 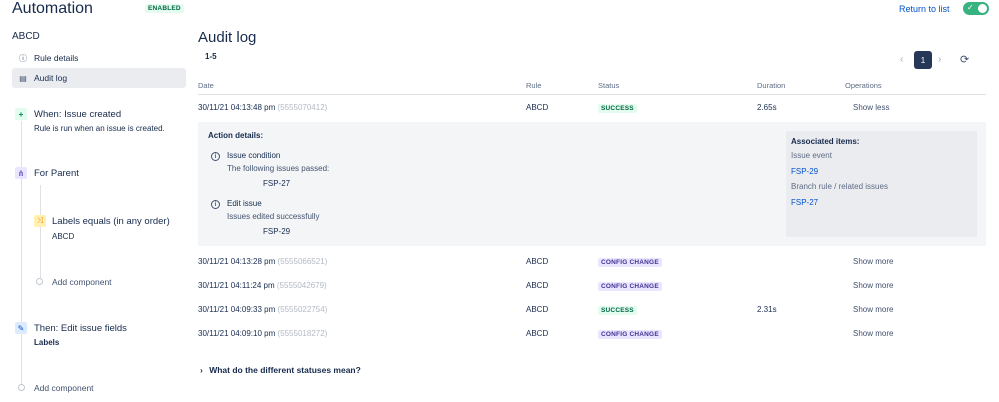 What do you see at coordinates (237, 107) in the screenshot?
I see `row-date: 30/11/21 04:13:48 pm` at bounding box center [237, 107].